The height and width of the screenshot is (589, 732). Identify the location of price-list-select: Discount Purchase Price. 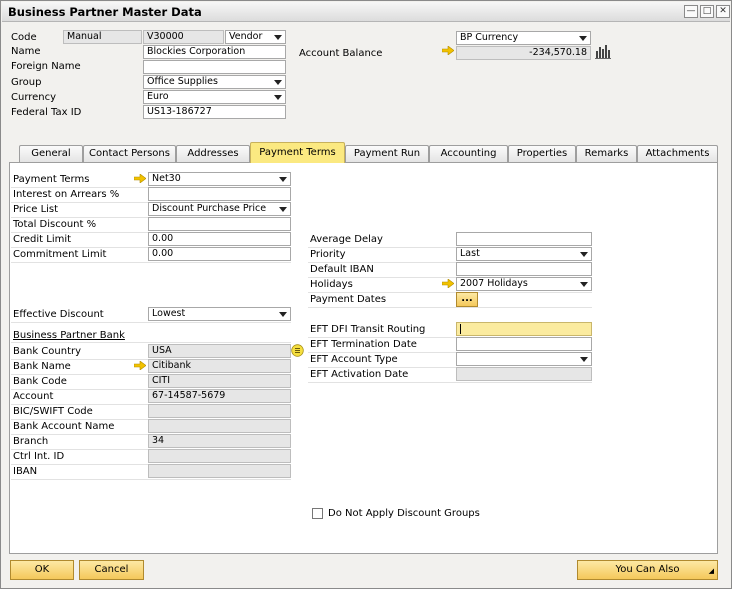
(219, 209).